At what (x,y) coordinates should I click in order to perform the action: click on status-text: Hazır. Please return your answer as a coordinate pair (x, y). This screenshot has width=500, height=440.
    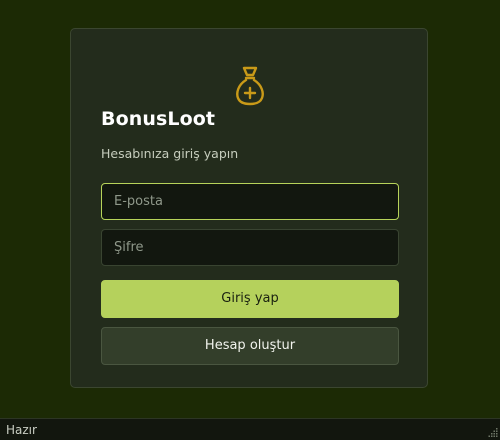
    Looking at the image, I should click on (21, 430).